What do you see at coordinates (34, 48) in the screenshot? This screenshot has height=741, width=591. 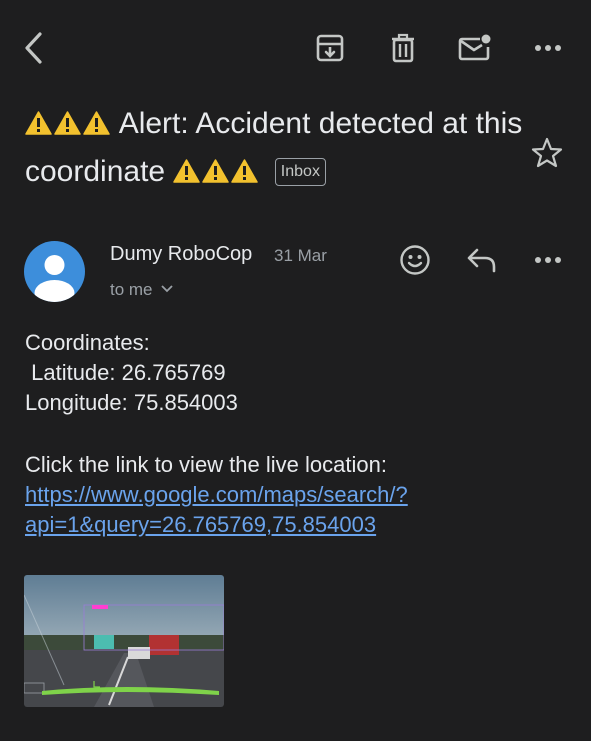 I see `back-arrow-icon` at bounding box center [34, 48].